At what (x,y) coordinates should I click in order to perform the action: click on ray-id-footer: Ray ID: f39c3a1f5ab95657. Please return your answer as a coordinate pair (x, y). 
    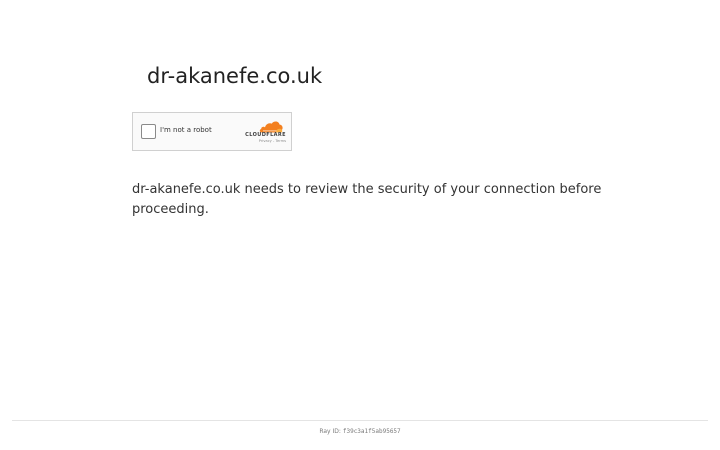
    Looking at the image, I should click on (360, 431).